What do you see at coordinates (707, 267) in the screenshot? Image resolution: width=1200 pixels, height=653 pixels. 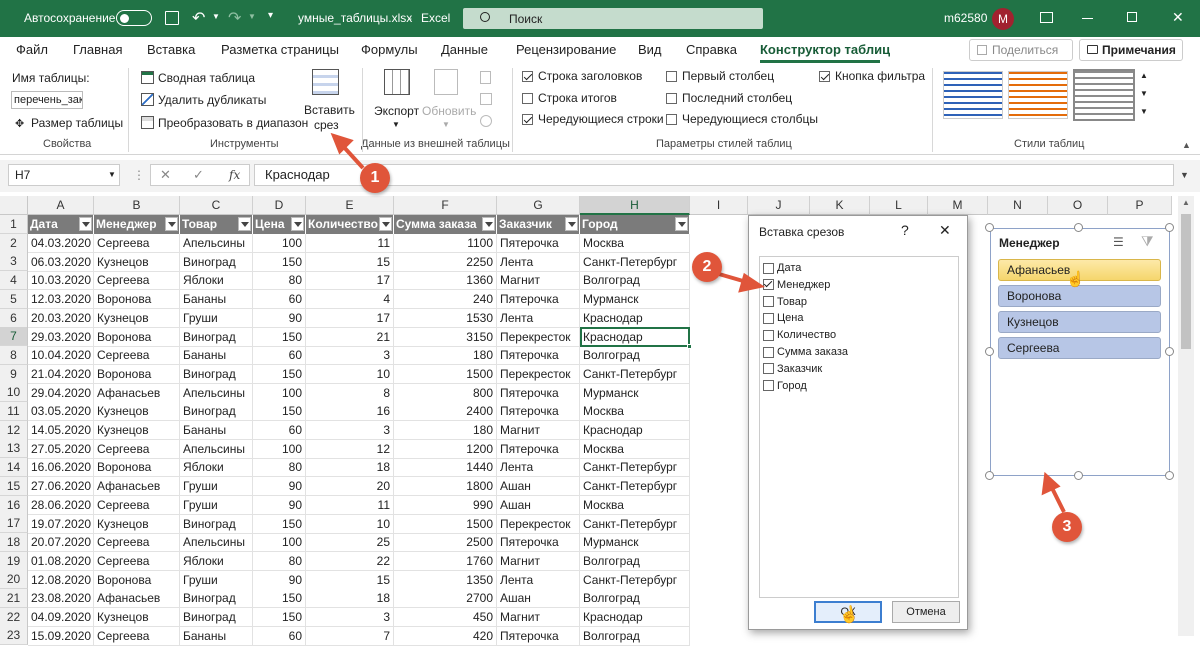 I see `step-badge-2: 2` at bounding box center [707, 267].